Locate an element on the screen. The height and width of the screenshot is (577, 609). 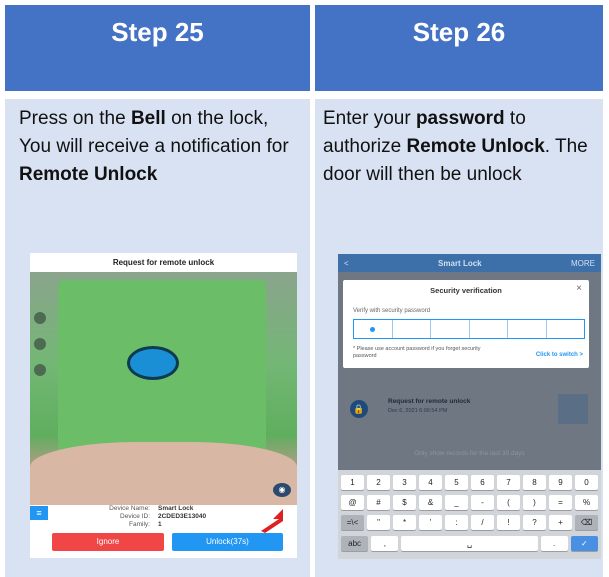
device-id-label: Device ID: is located at coordinates (135, 516).